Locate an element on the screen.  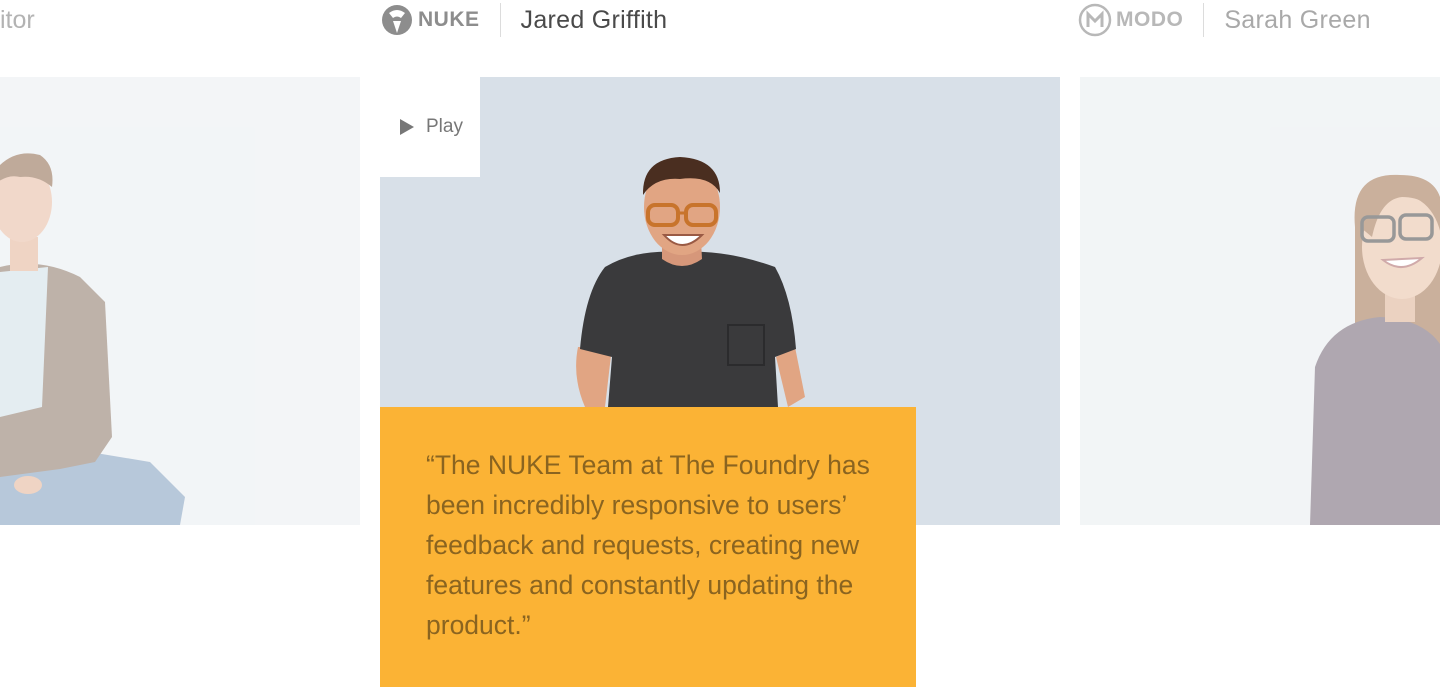
person-name: Sarah Green is located at coordinates (1297, 19).